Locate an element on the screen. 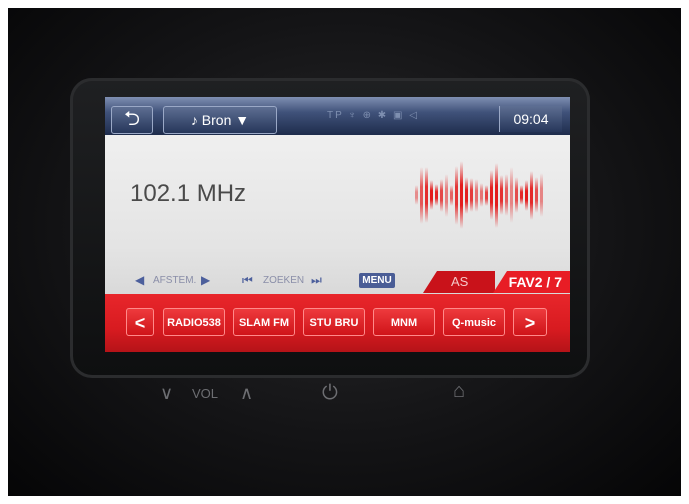  back-button: ⮌ is located at coordinates (132, 120).